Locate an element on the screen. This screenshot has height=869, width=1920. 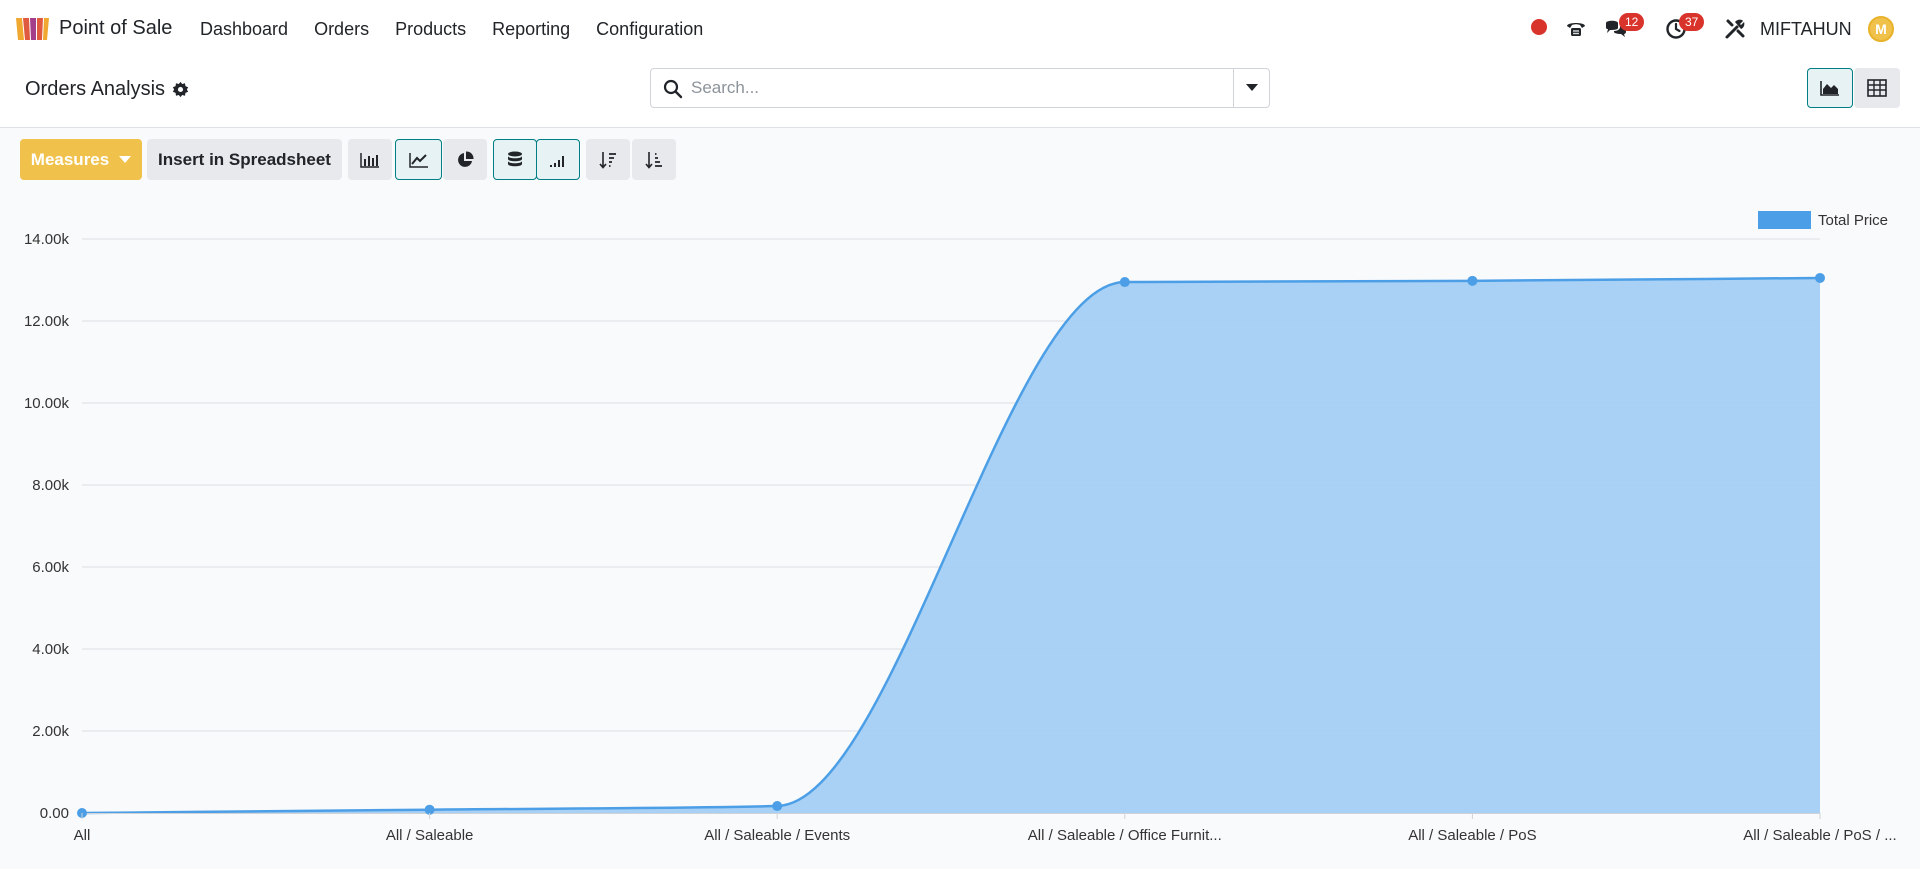
y-tick-label: 10.00k is located at coordinates (47, 403).